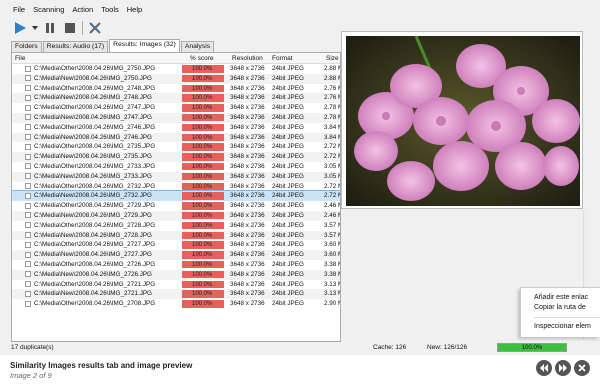 Image resolution: width=600 pixels, height=388 pixels. I want to click on tools-icon, so click(95, 28).